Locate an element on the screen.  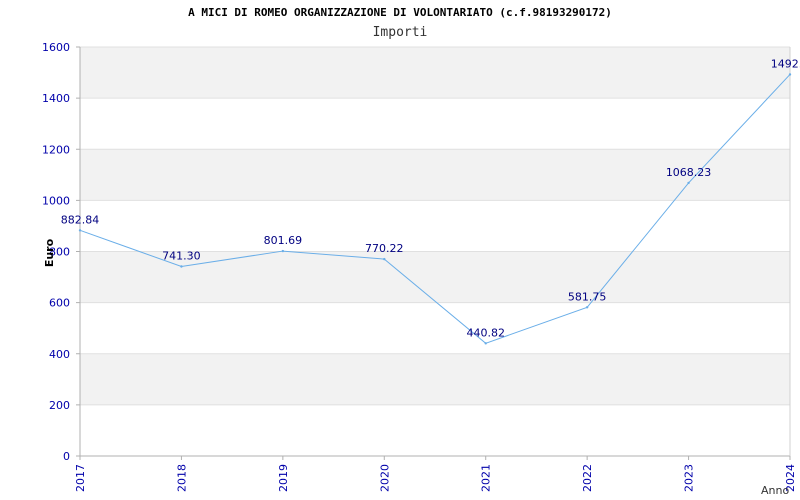
x-tick-label: 2017 is located at coordinates (80, 478).